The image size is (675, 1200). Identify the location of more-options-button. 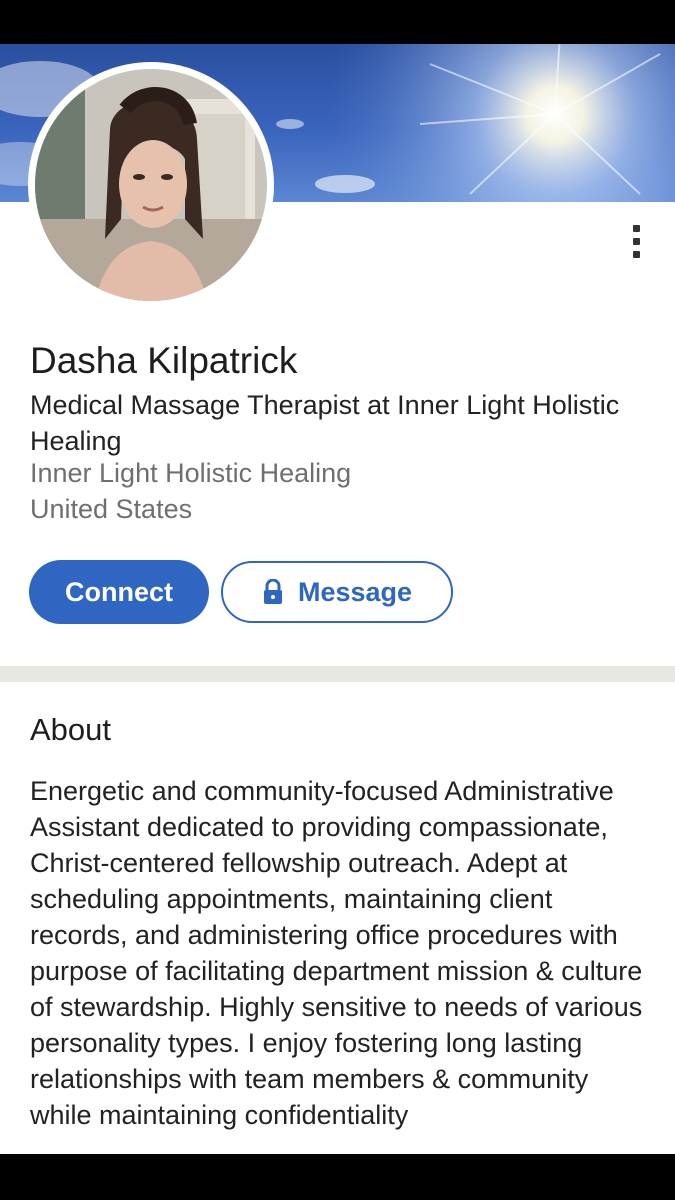
(636, 241).